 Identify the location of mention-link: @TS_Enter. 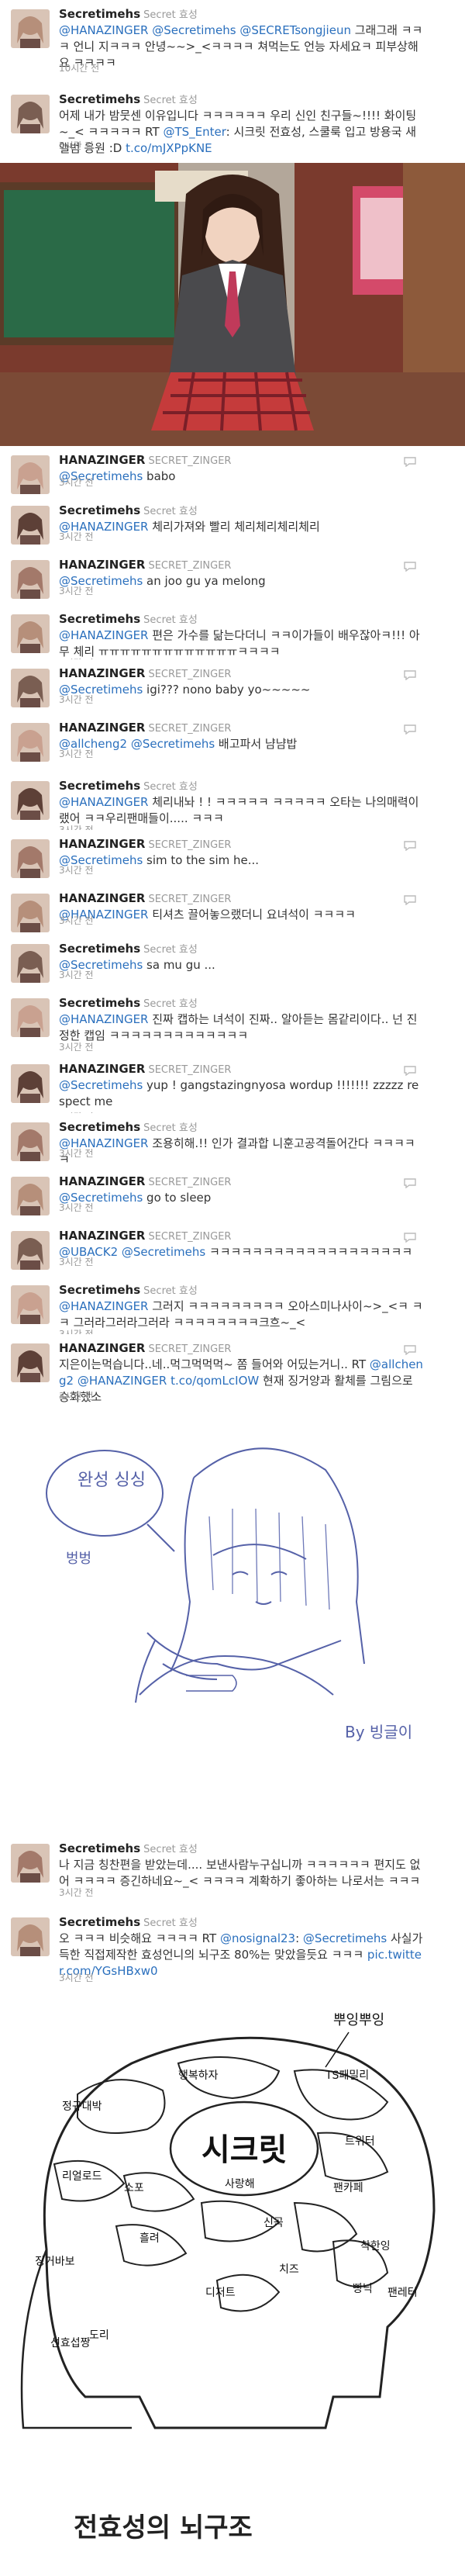
(194, 132).